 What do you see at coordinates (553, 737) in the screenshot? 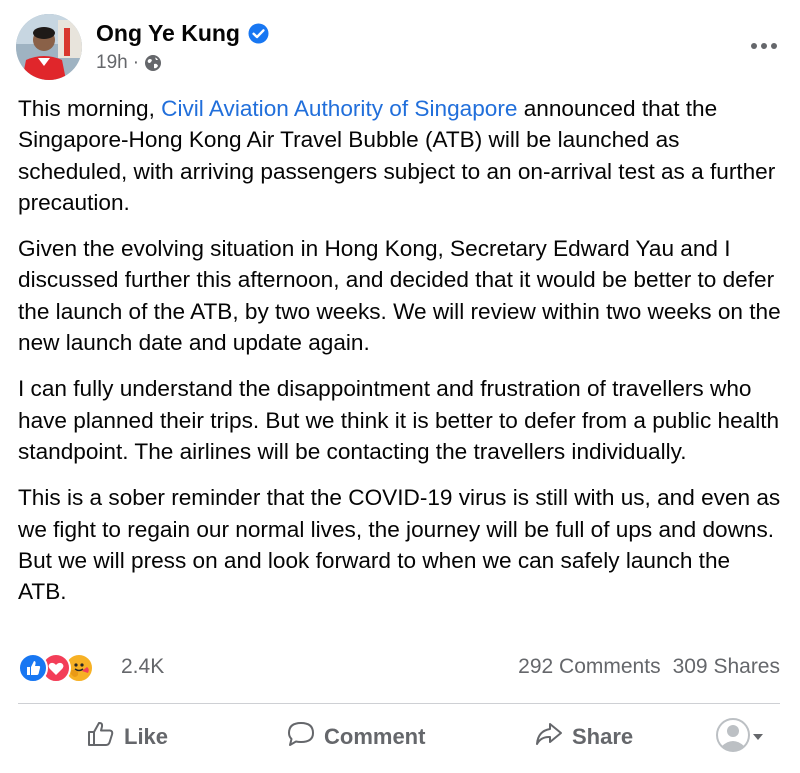
I see `share-icon` at bounding box center [553, 737].